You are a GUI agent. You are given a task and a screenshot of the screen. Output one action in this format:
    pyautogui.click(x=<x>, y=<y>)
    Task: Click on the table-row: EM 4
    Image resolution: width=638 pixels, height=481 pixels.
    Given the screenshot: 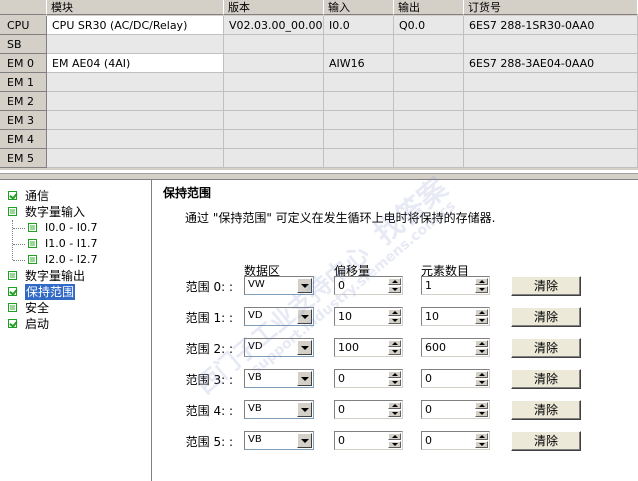 What is the action you would take?
    pyautogui.click(x=319, y=139)
    